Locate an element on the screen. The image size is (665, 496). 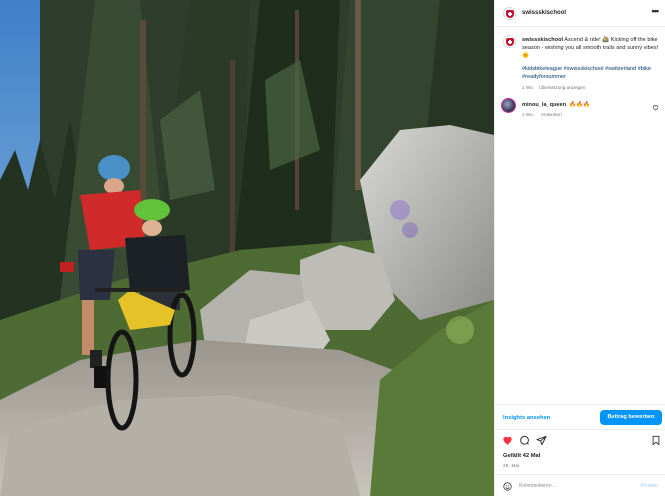
caption-author: swissskischool is located at coordinates (542, 40).